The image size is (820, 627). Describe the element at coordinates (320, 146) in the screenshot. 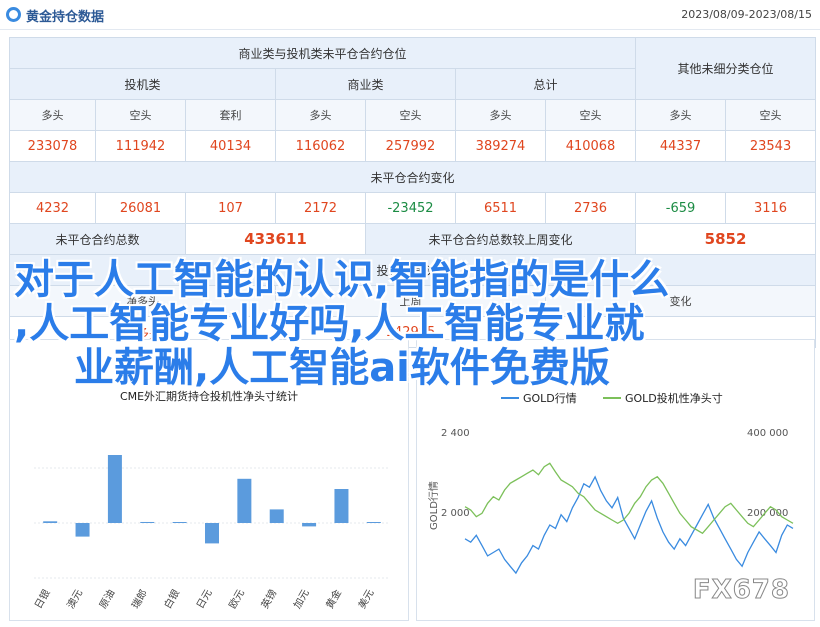

I see `value-cell: 116062` at that location.